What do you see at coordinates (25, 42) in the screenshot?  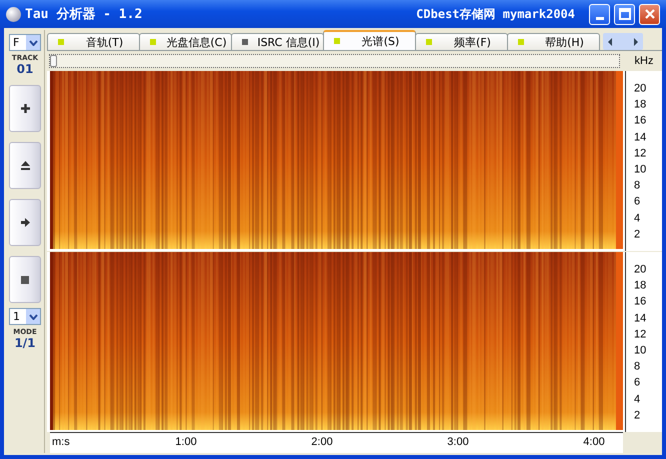 I see `drive-select: F` at bounding box center [25, 42].